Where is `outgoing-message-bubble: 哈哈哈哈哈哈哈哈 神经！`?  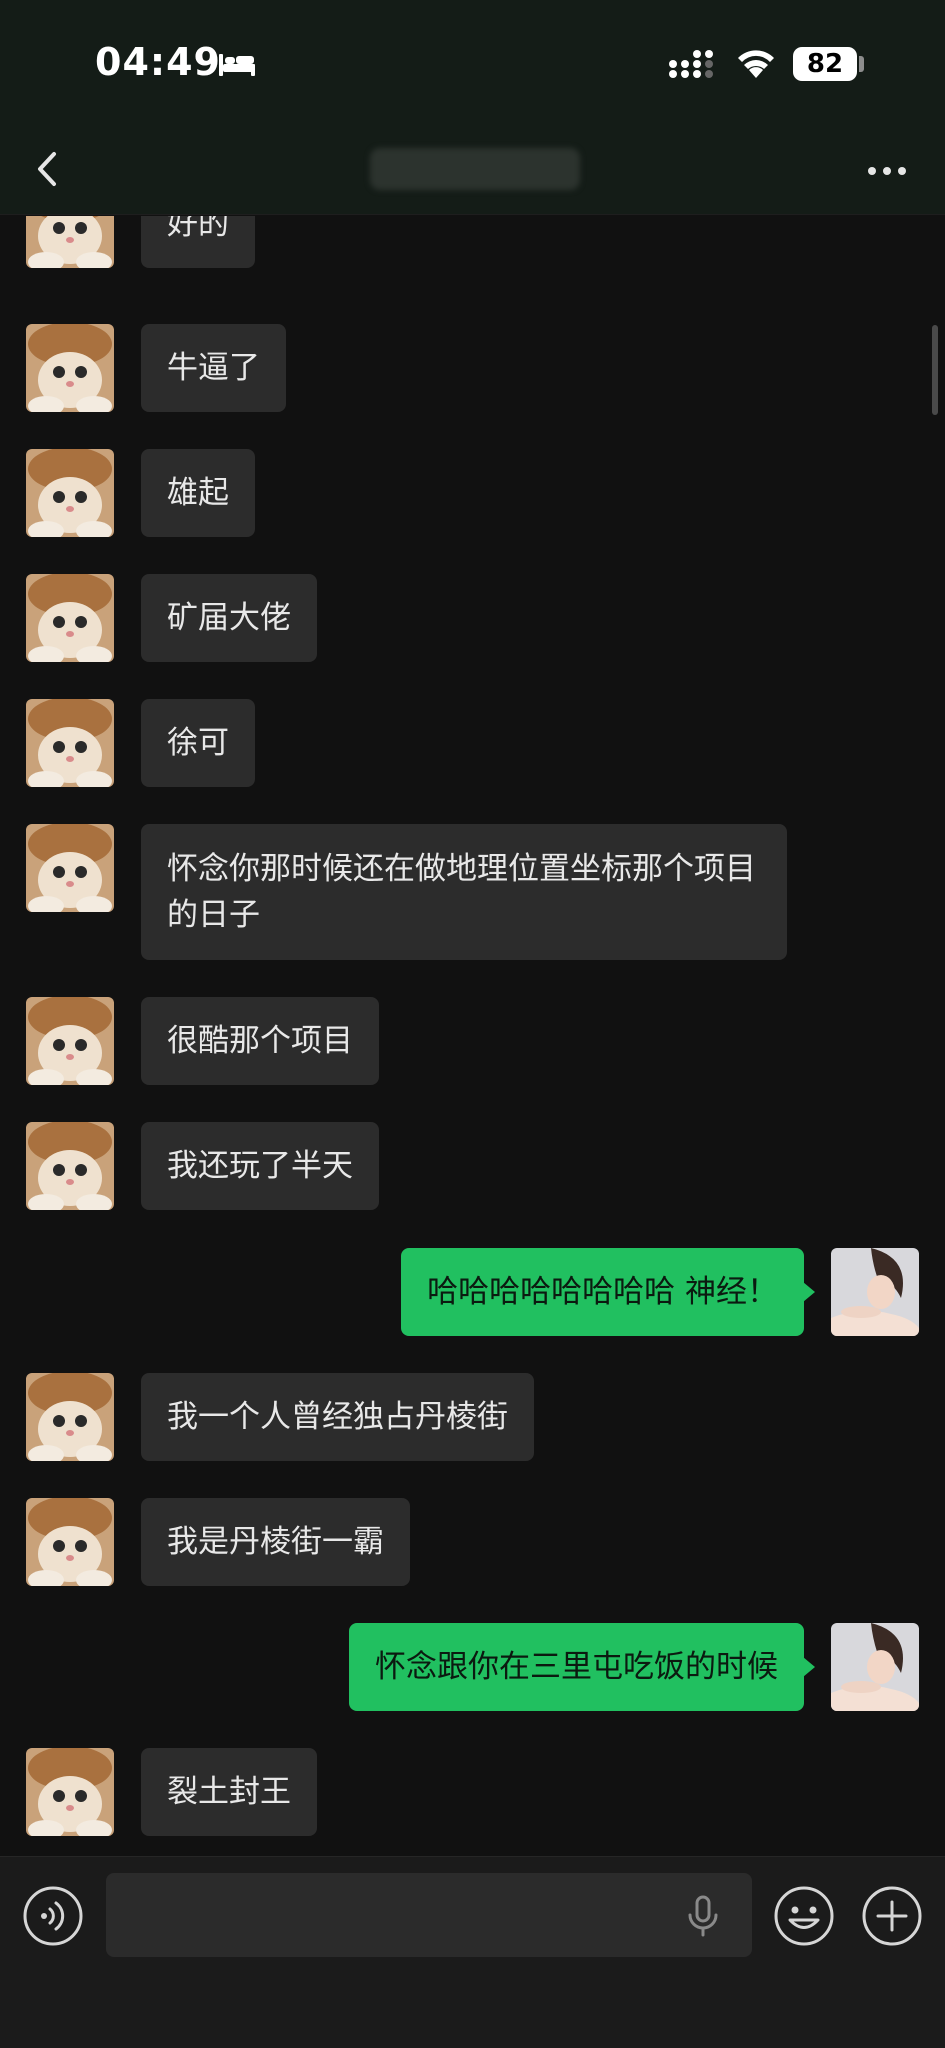
outgoing-message-bubble: 哈哈哈哈哈哈哈哈 神经！ is located at coordinates (608, 1292).